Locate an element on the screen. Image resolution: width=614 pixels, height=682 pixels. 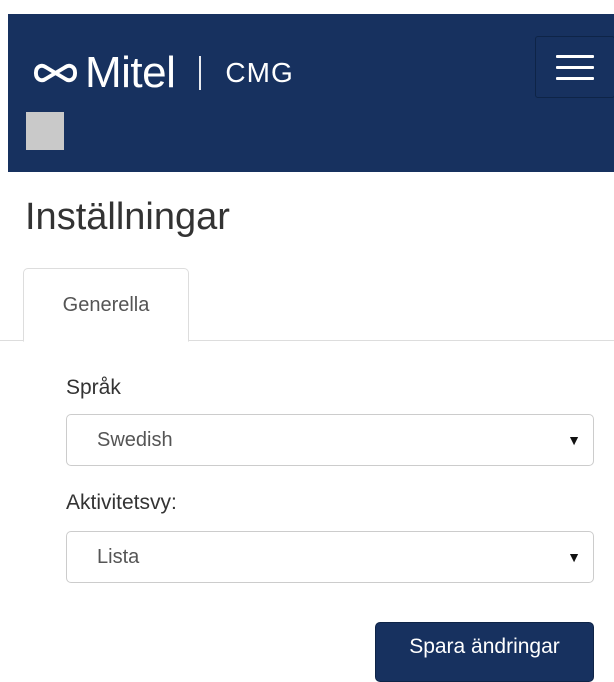
brand-name: Mitel is located at coordinates (130, 72).